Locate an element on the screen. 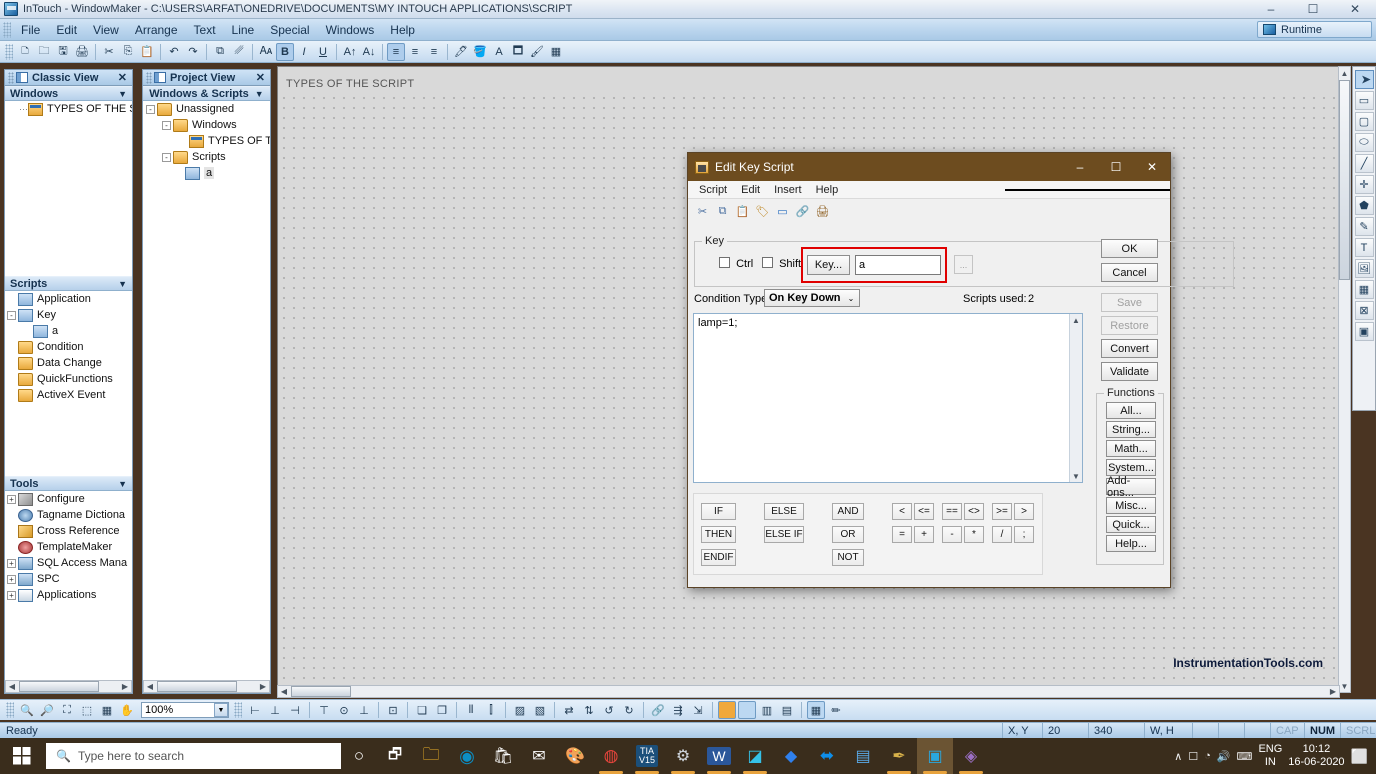 This screenshot has height=774, width=1376. expander-windows: - is located at coordinates (166, 125).